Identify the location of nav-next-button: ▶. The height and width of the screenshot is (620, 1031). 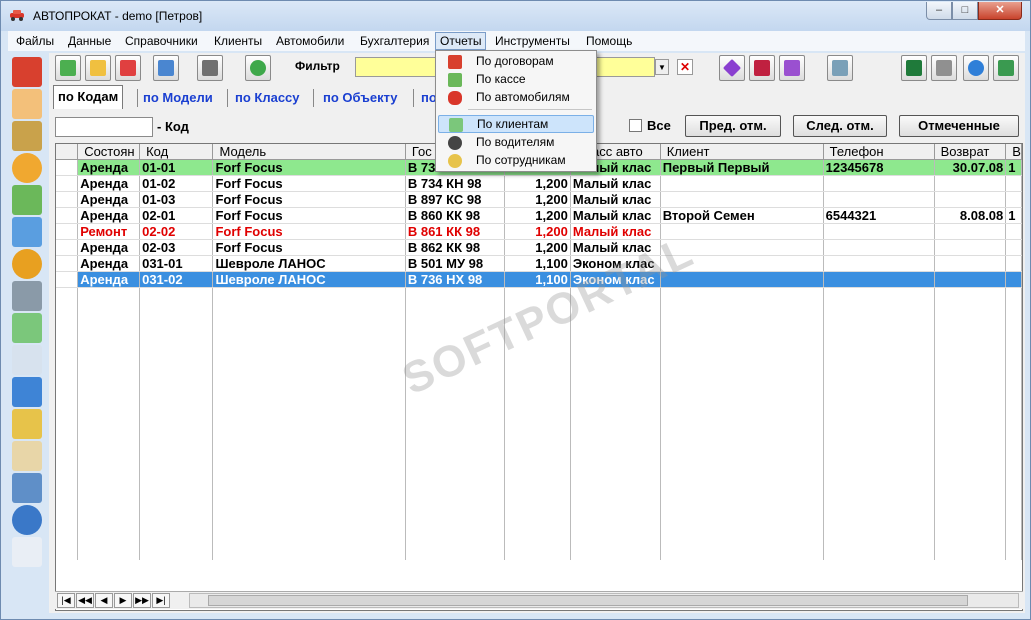
(123, 600).